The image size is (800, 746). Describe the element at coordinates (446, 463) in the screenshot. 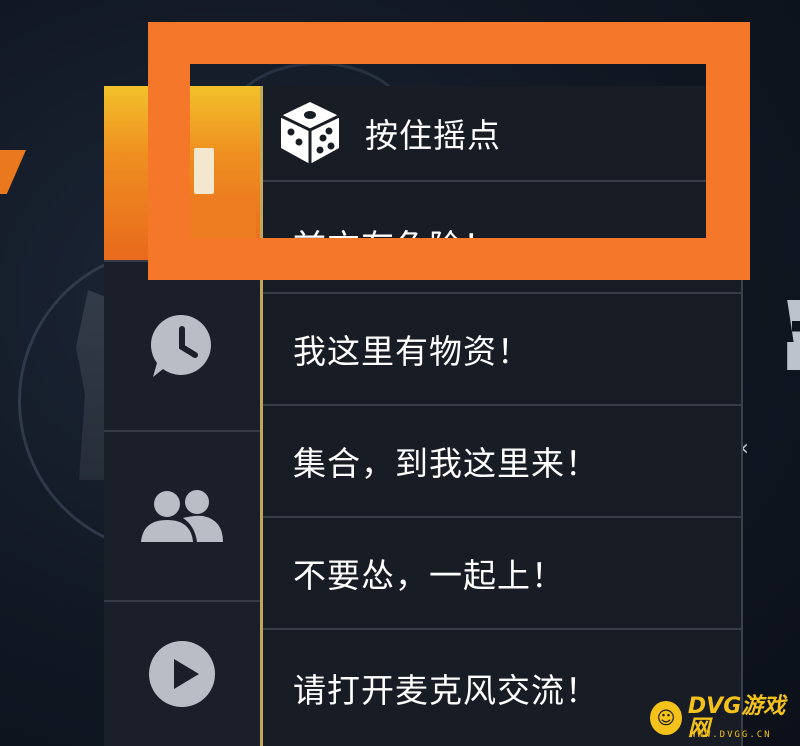

I see `message-label: 集合，到我这里来！` at that location.